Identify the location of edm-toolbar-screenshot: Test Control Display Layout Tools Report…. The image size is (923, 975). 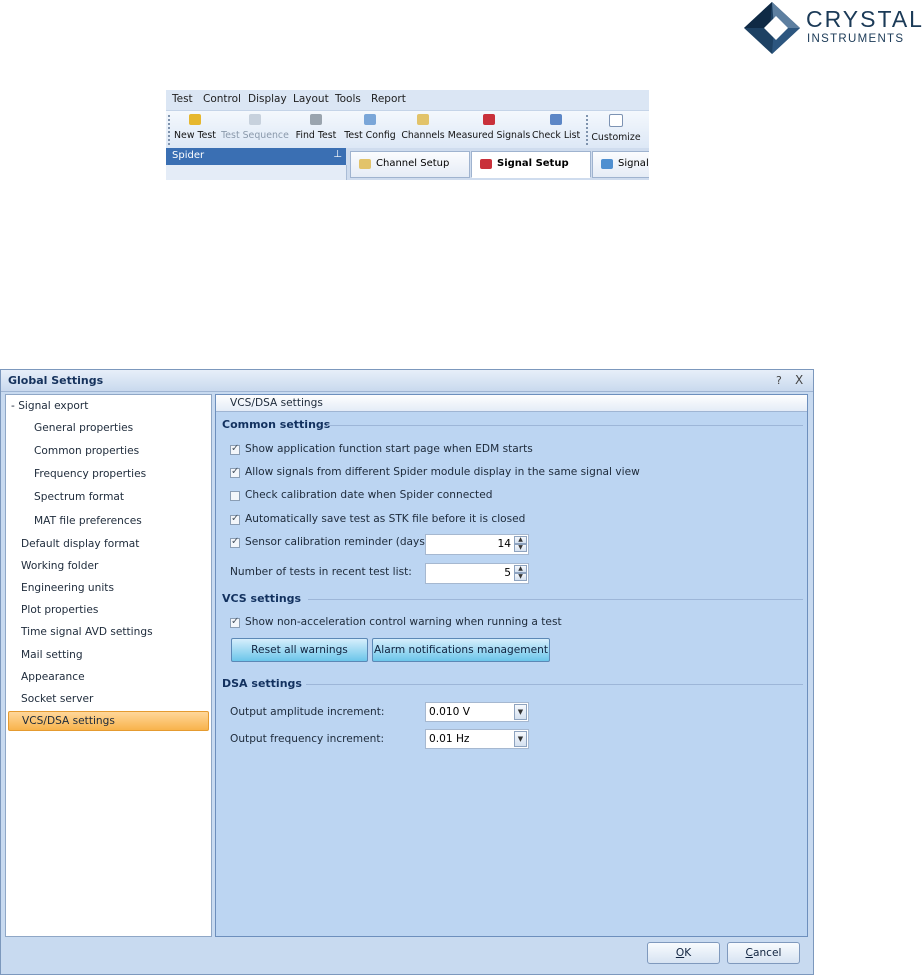
(407, 135).